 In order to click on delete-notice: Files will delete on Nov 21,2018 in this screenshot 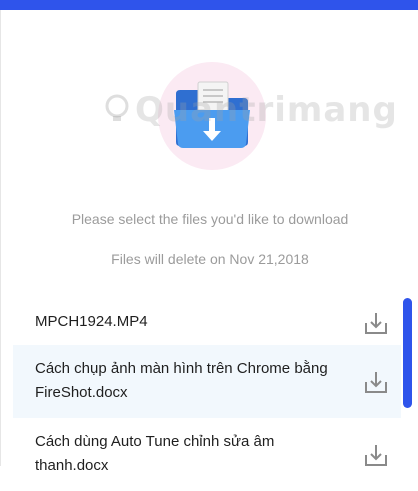, I will do `click(210, 259)`.